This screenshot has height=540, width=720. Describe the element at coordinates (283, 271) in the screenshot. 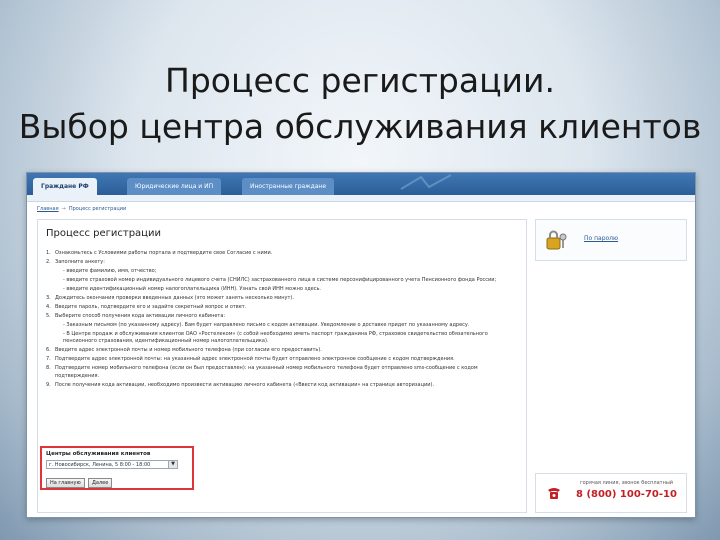

I see `list-item: - введите фамилию, имя, отчество;` at that location.